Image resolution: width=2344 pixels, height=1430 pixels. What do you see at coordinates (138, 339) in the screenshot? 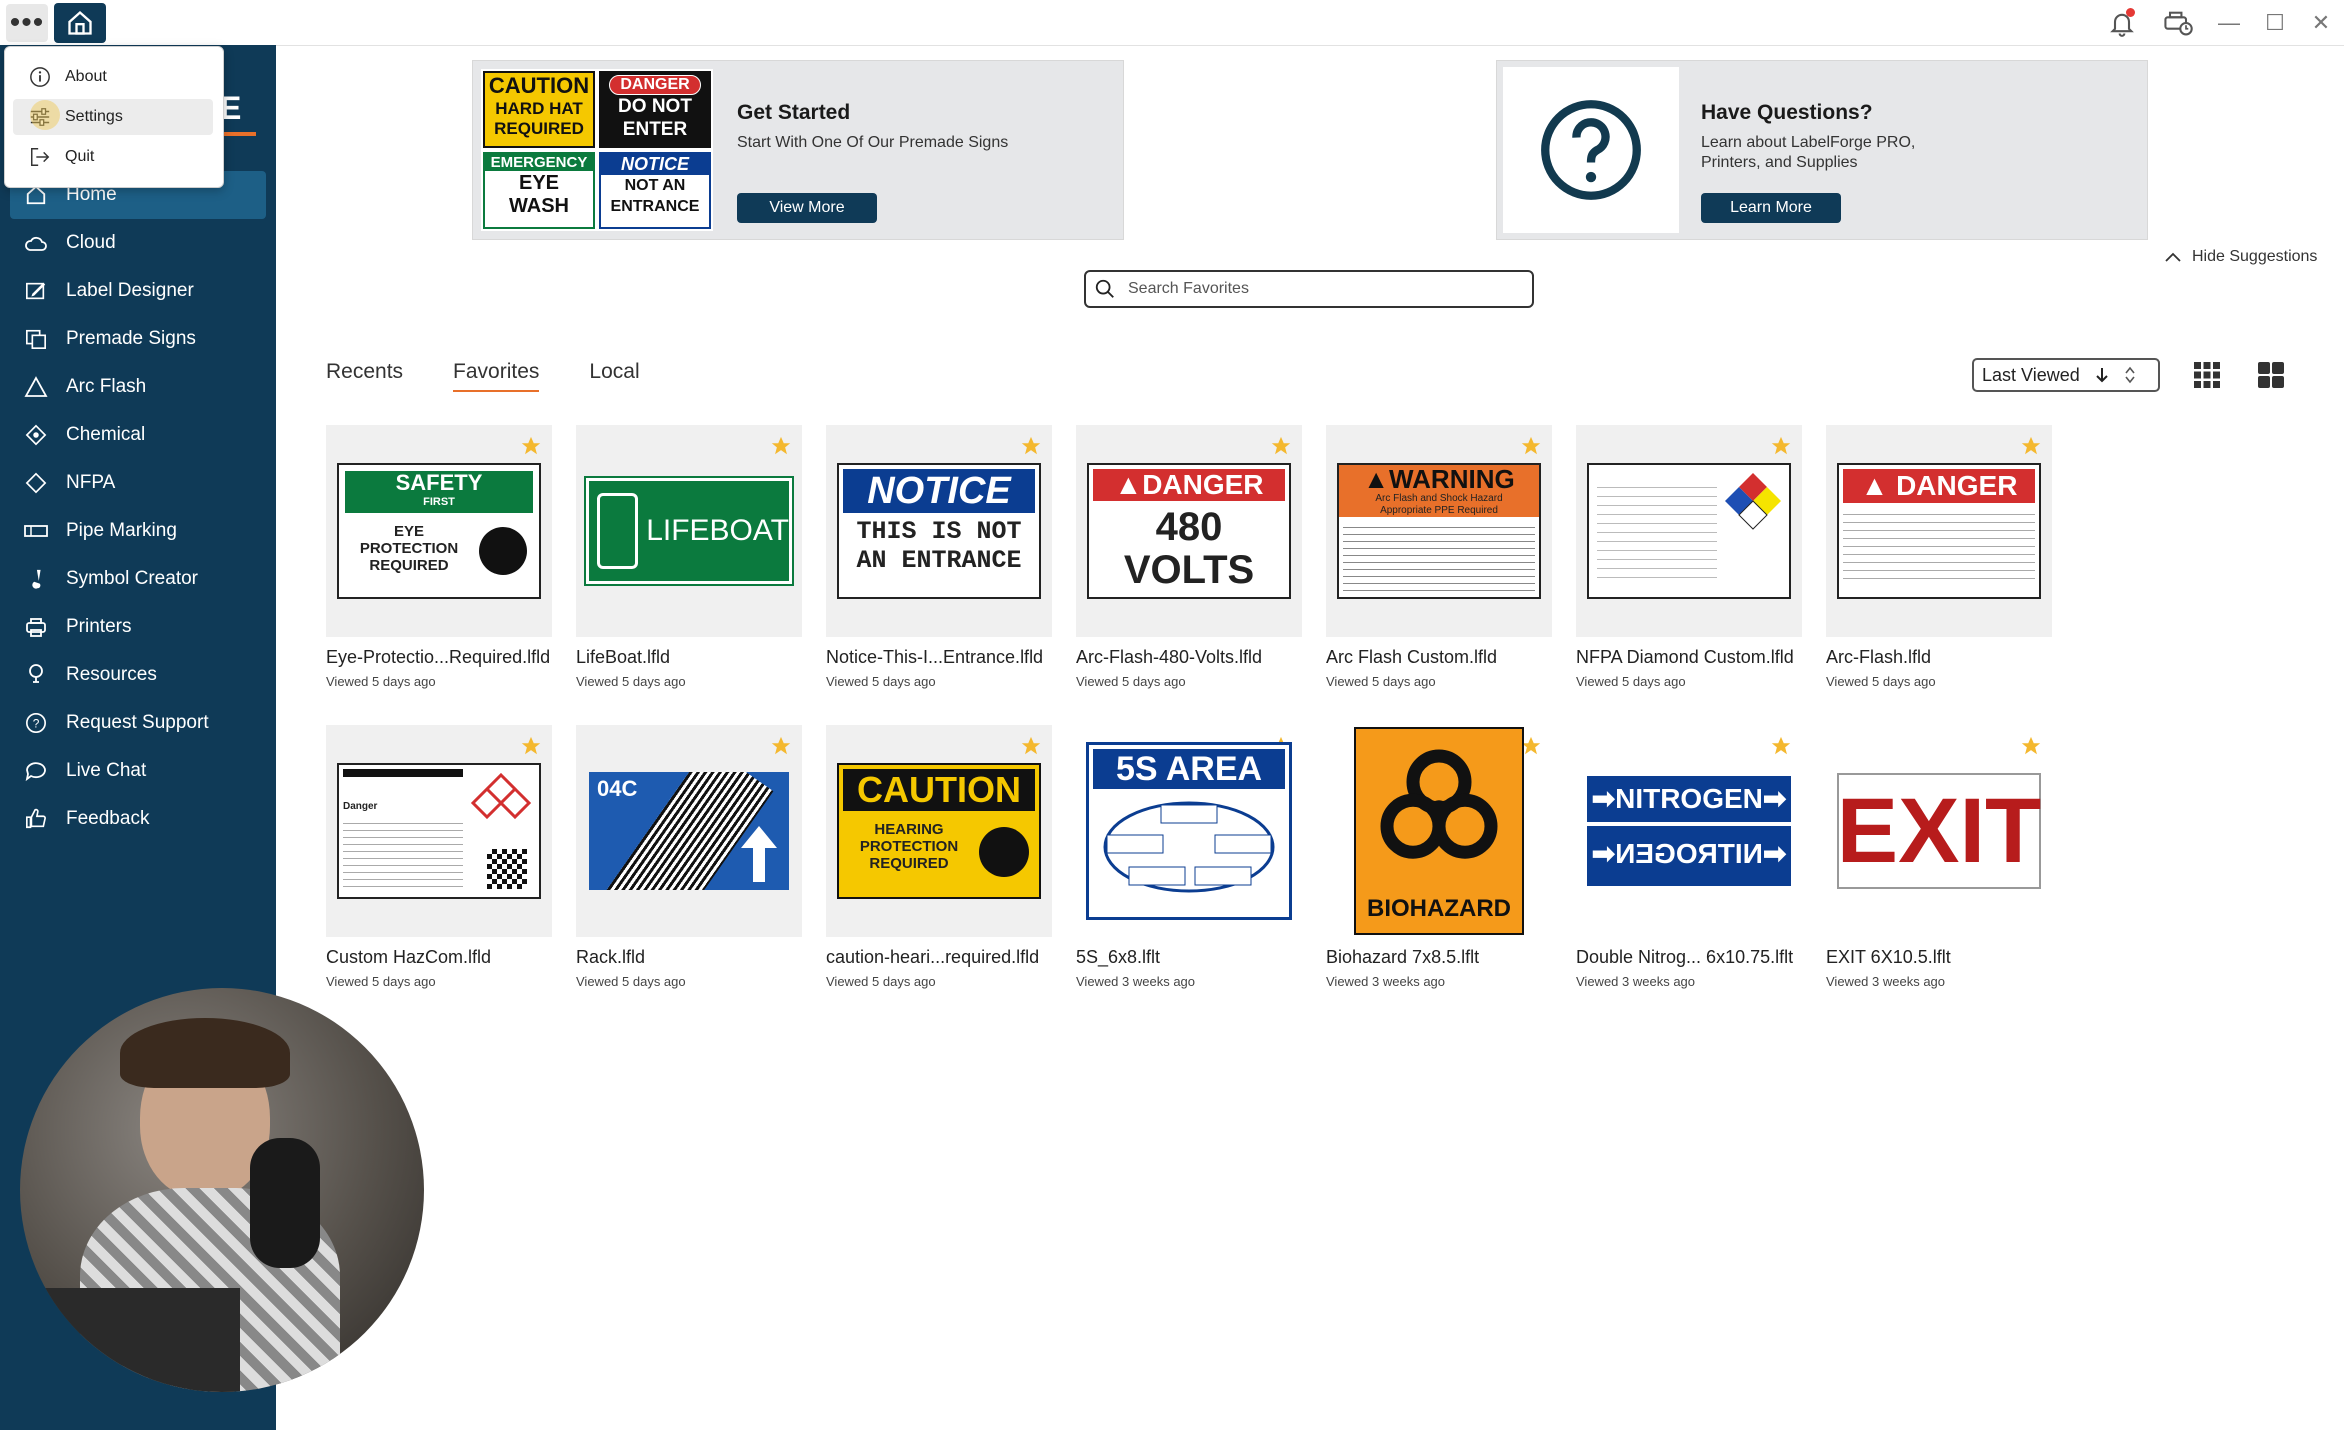
I see `sidebar-item-premade-signs: Premade Signs` at bounding box center [138, 339].